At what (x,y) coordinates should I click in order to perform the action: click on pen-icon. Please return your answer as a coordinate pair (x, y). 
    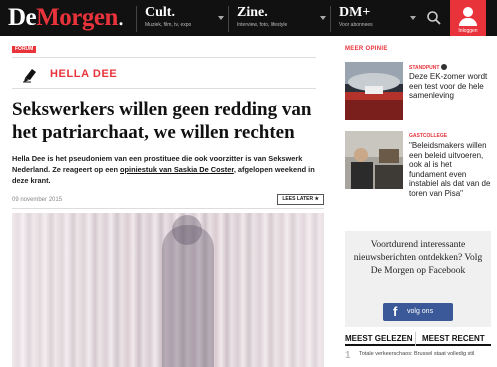
    Looking at the image, I should click on (29, 76).